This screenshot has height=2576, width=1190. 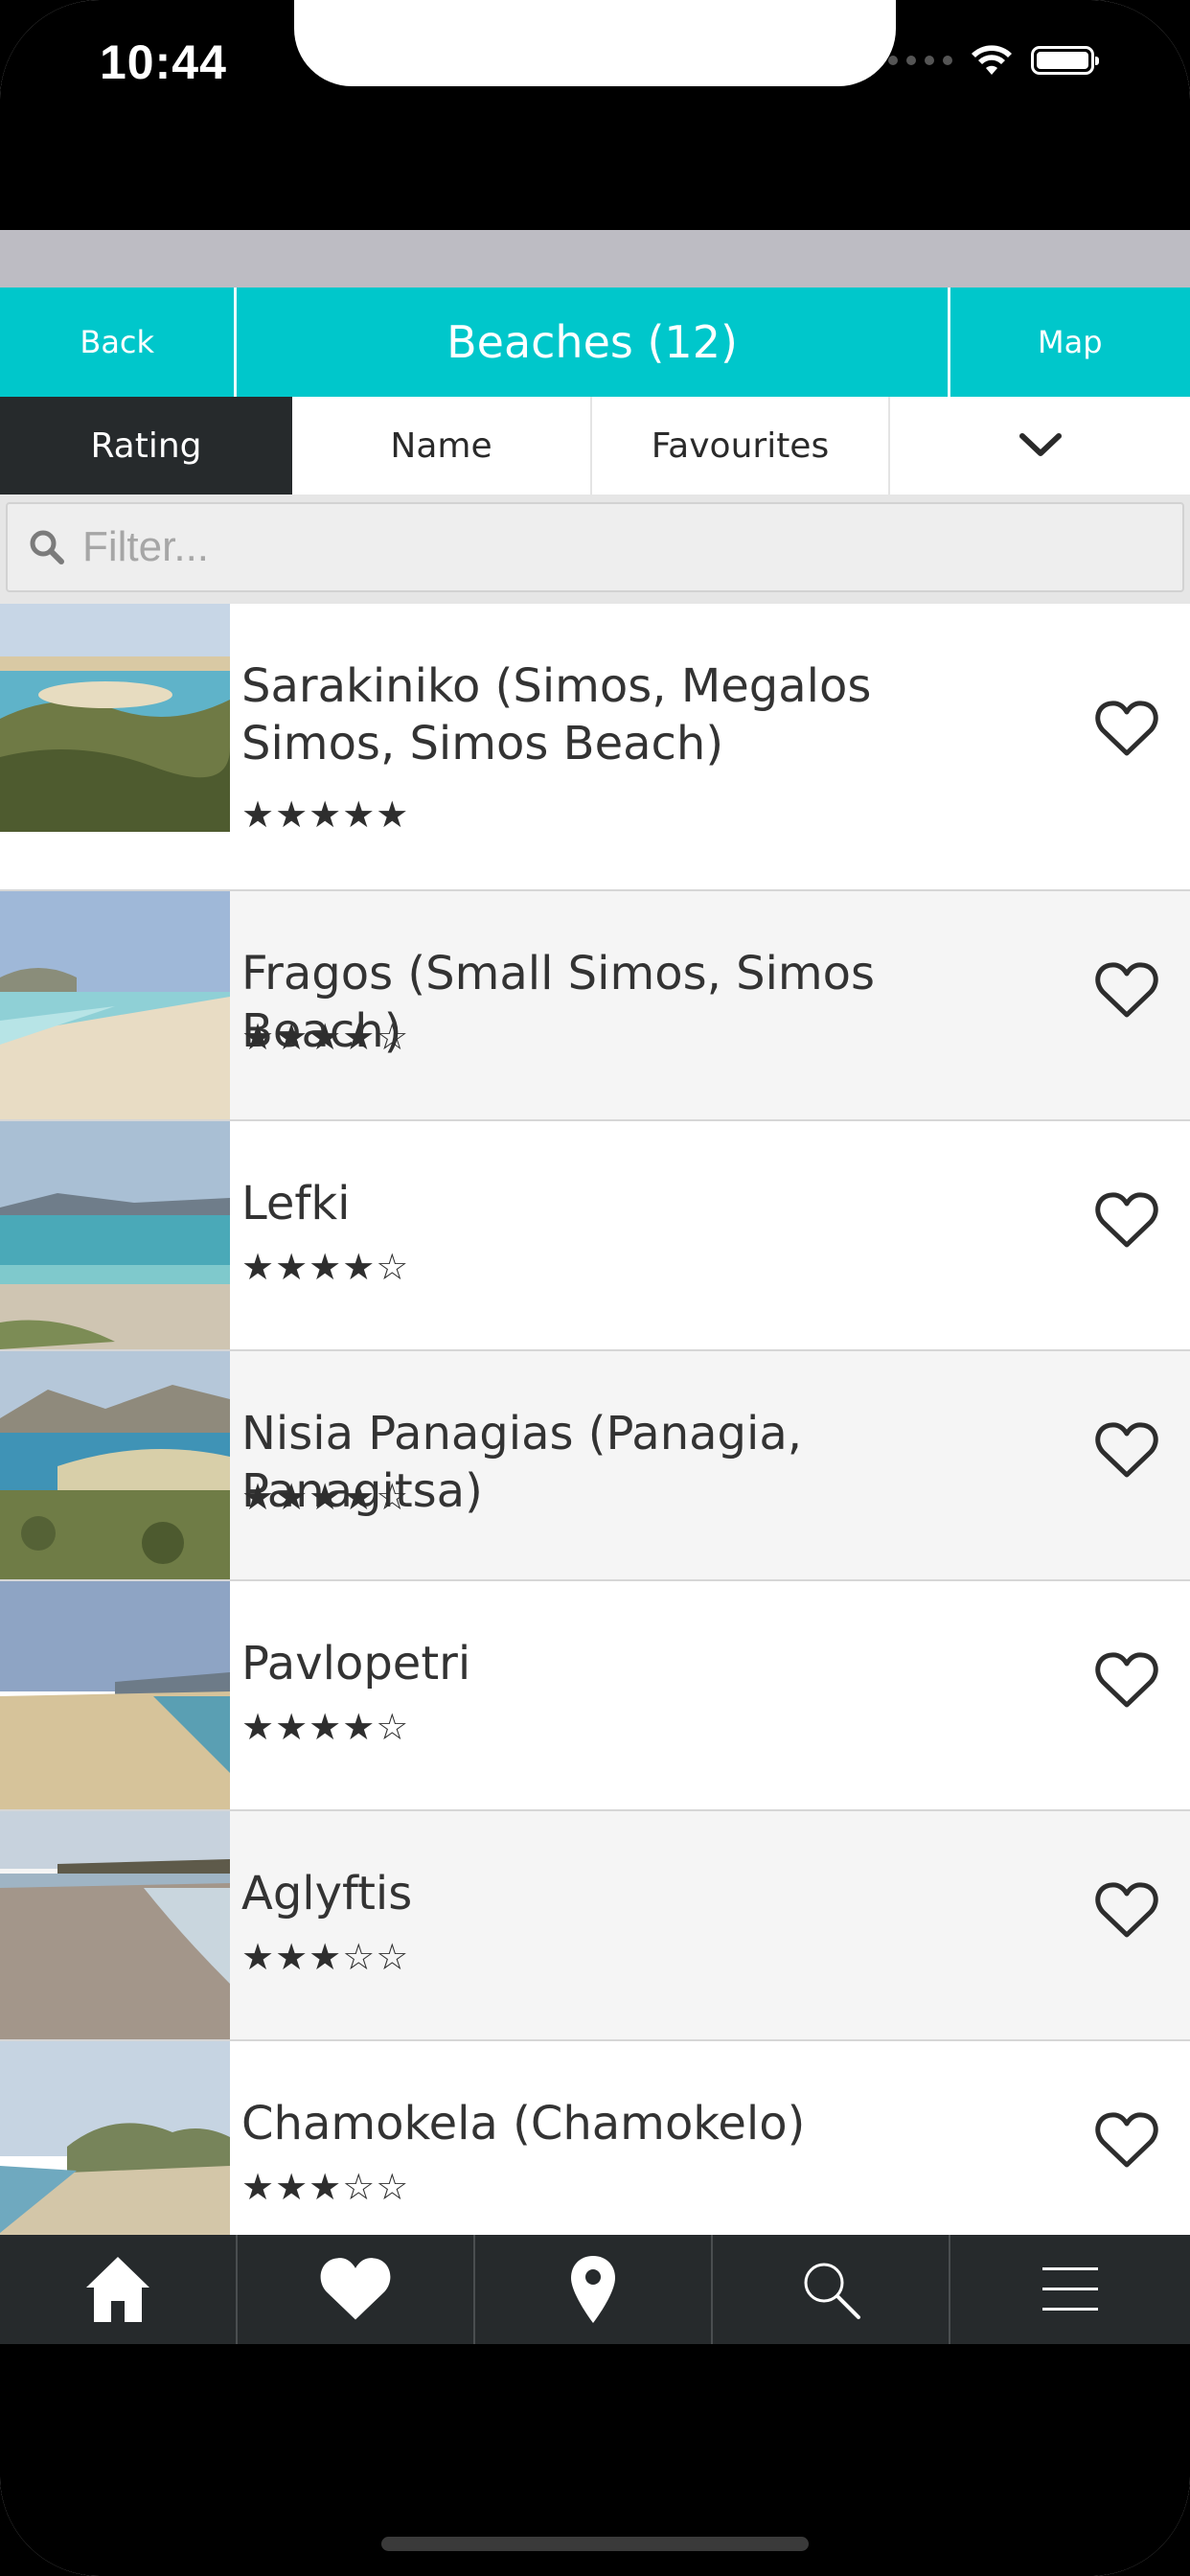 What do you see at coordinates (146, 445) in the screenshot?
I see `sort-tab-rating: Rating` at bounding box center [146, 445].